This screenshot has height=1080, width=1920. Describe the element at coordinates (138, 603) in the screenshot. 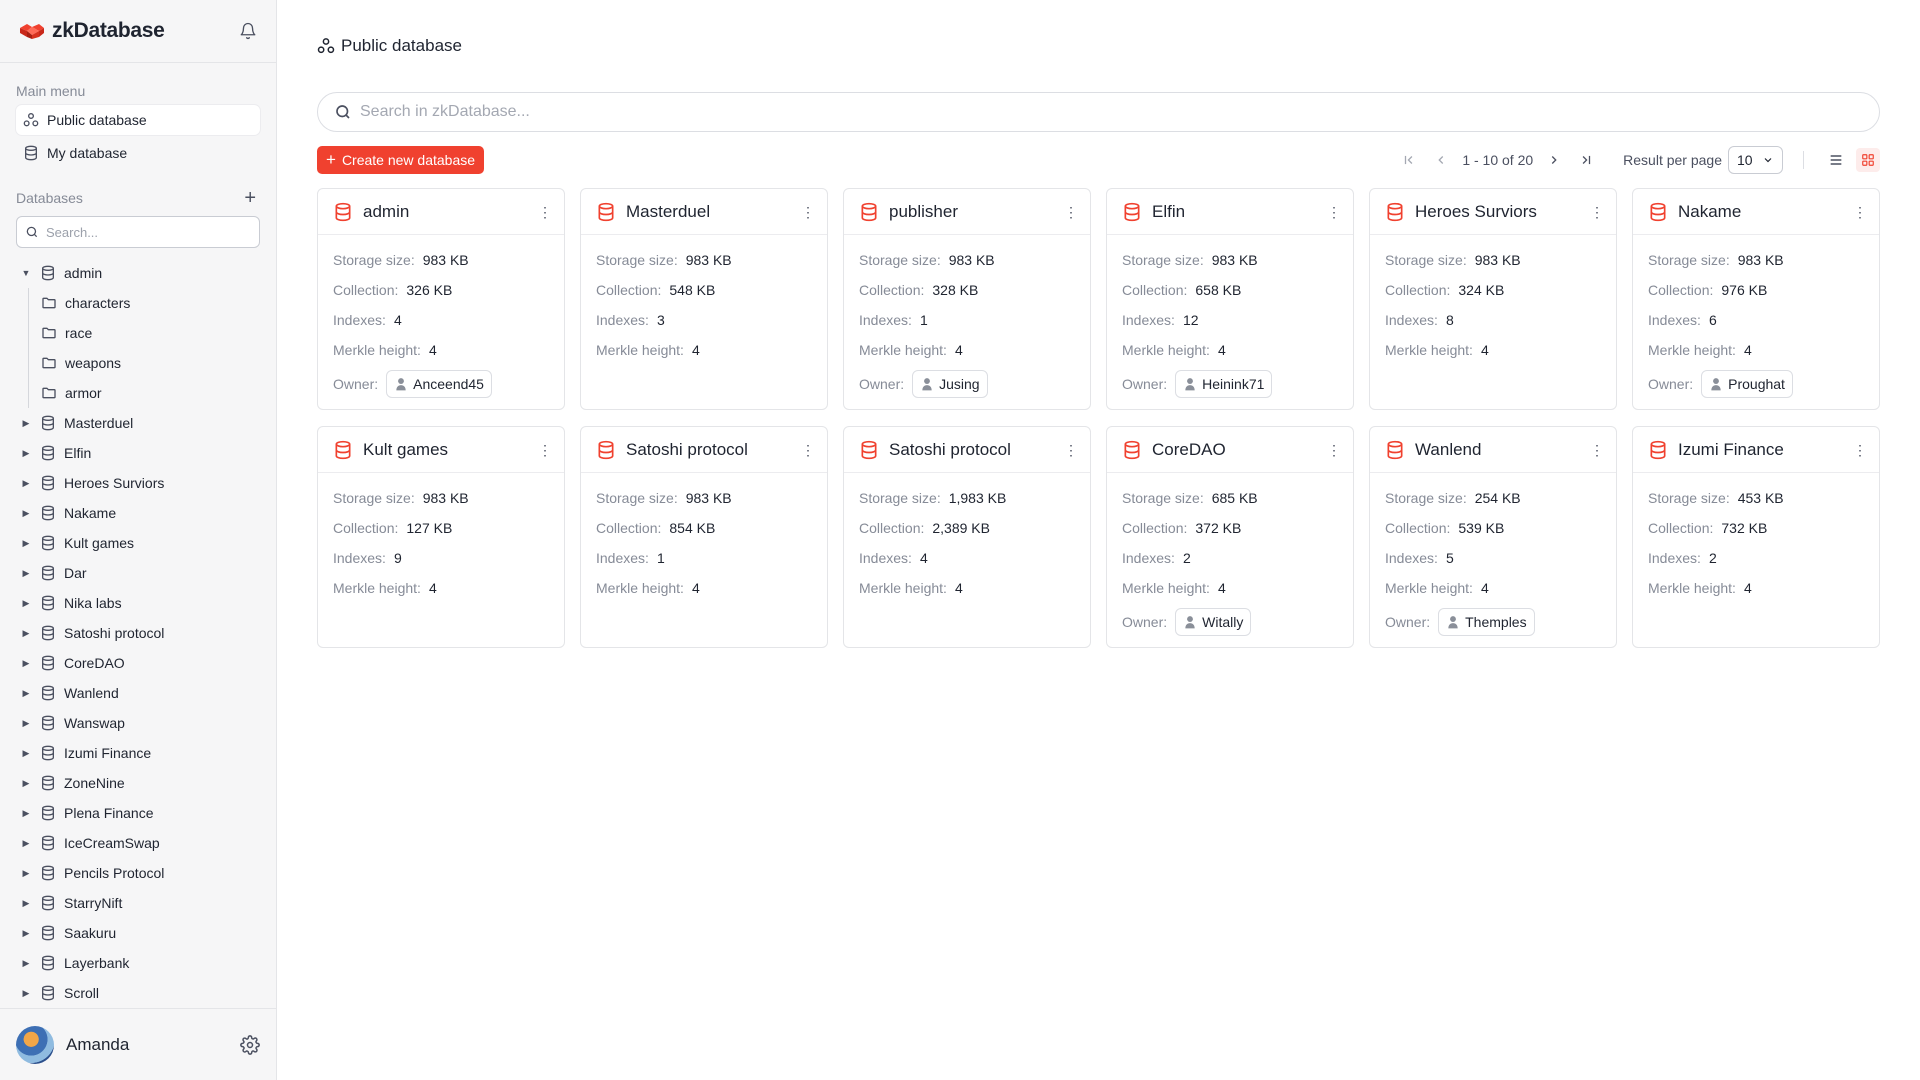

I see `tree-item-database: ▶ Nika labs` at that location.